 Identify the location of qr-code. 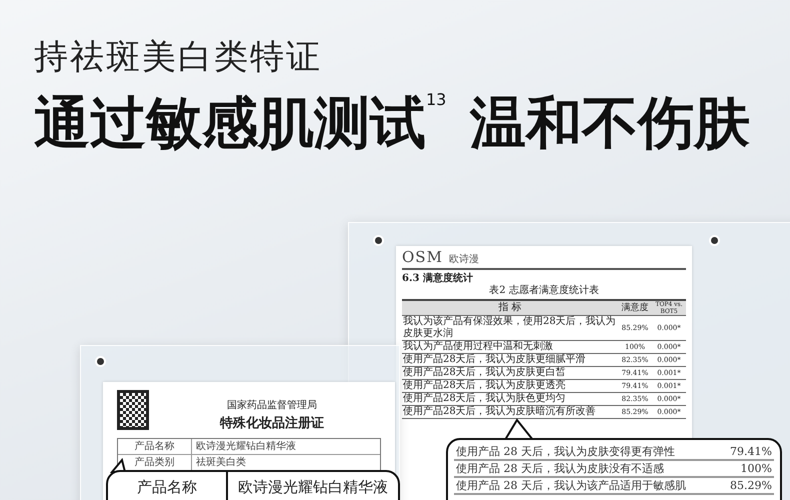
(133, 410).